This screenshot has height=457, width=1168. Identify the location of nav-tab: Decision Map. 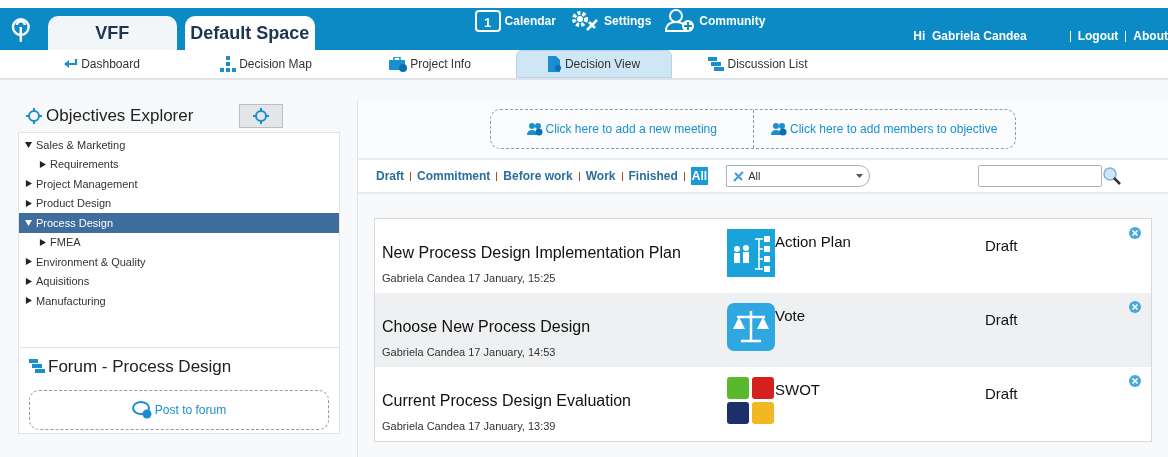
(266, 64).